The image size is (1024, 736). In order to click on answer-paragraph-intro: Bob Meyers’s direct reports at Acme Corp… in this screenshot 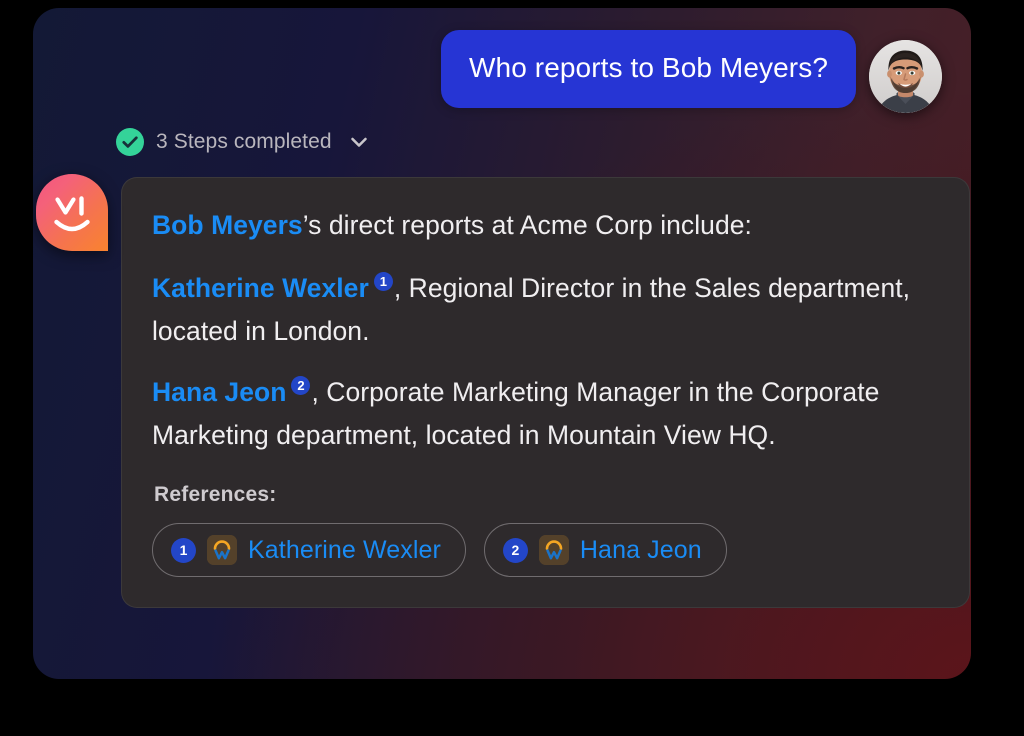, I will do `click(545, 225)`.